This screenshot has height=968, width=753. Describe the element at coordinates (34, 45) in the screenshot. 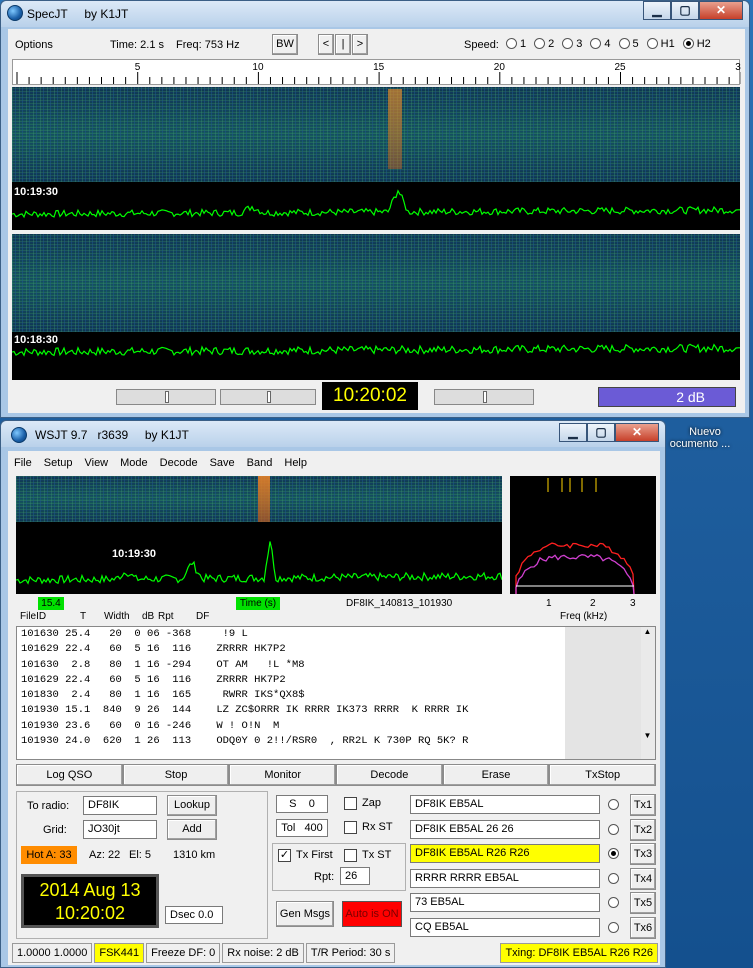

I see `options-menu: Options` at that location.